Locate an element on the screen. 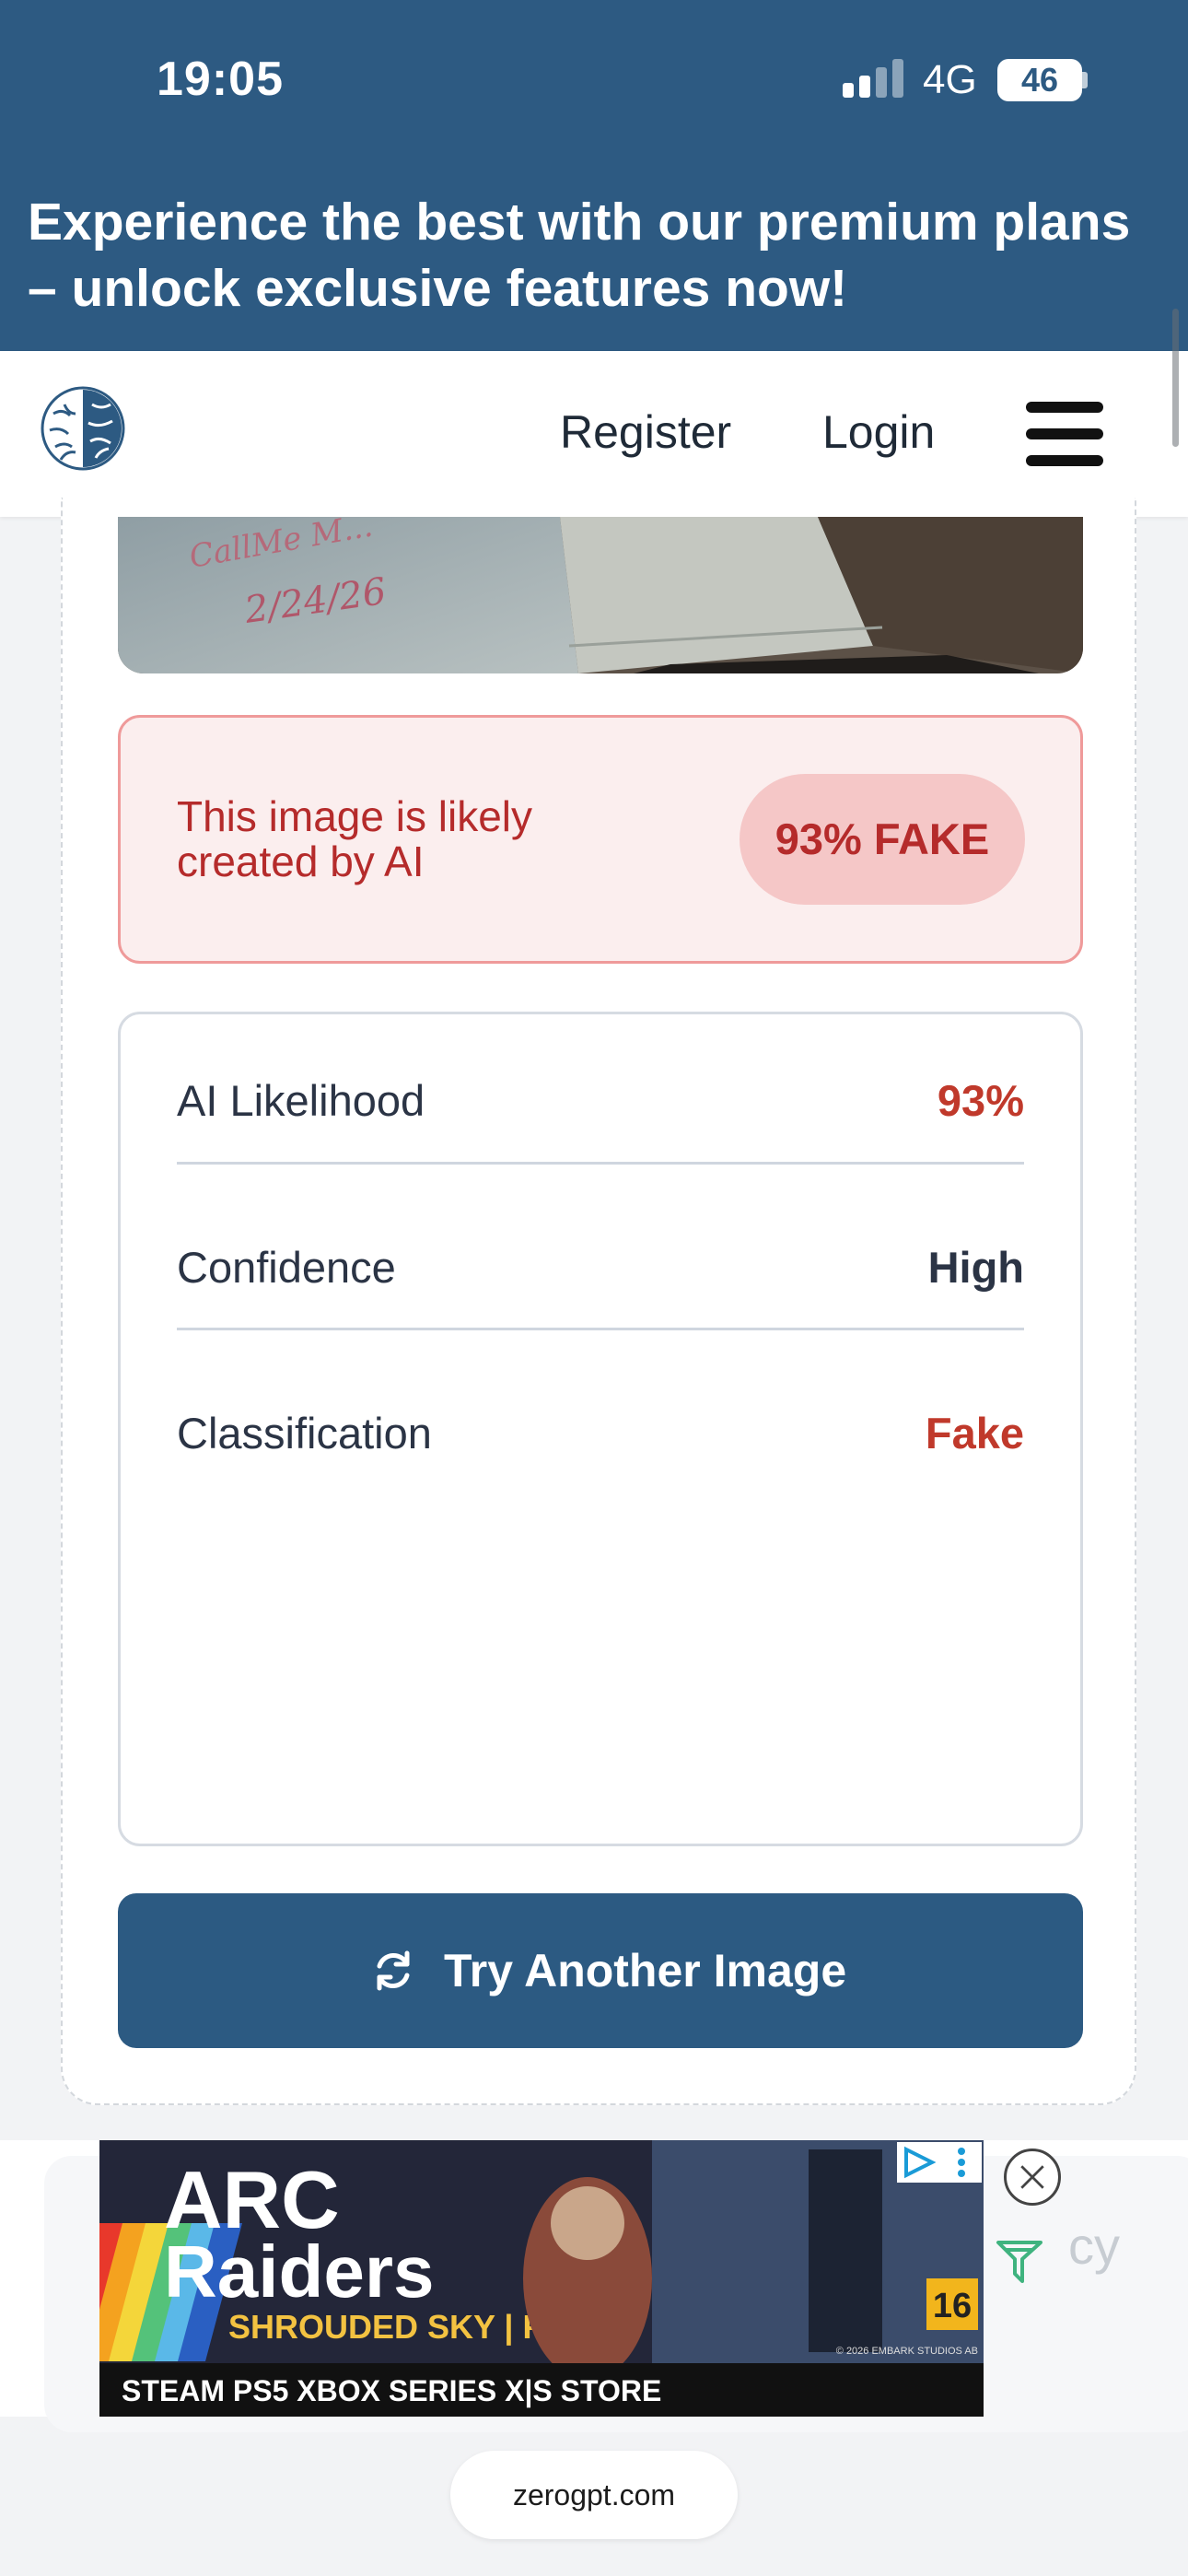 This screenshot has width=1188, height=2576. browser-url-bar: zerogpt.com is located at coordinates (594, 2495).